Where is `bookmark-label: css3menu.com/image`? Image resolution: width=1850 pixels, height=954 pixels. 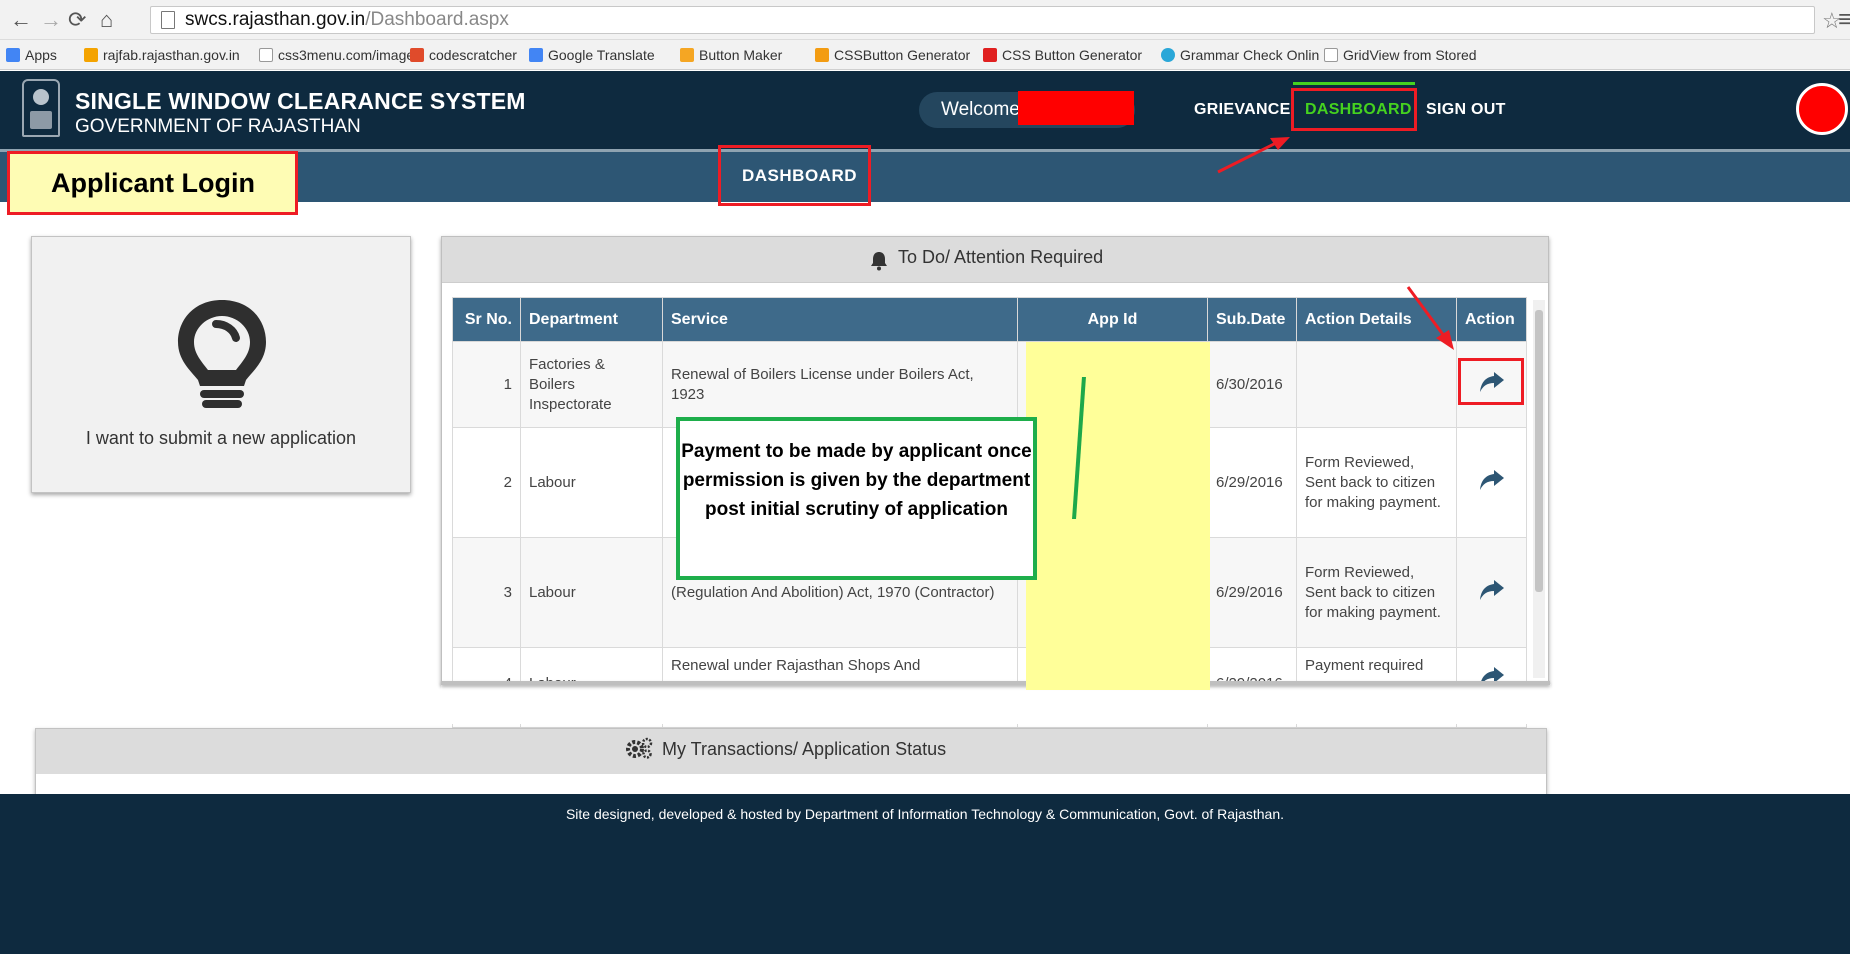 bookmark-label: css3menu.com/image is located at coordinates (346, 55).